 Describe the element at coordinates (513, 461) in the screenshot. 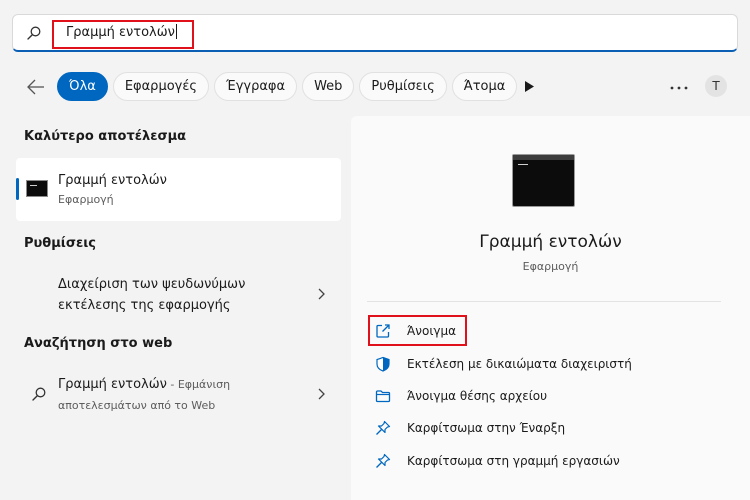

I see `action-pin-to-taskbar-label: Καρφίτσωμα στη γραμμή εργασιών` at that location.